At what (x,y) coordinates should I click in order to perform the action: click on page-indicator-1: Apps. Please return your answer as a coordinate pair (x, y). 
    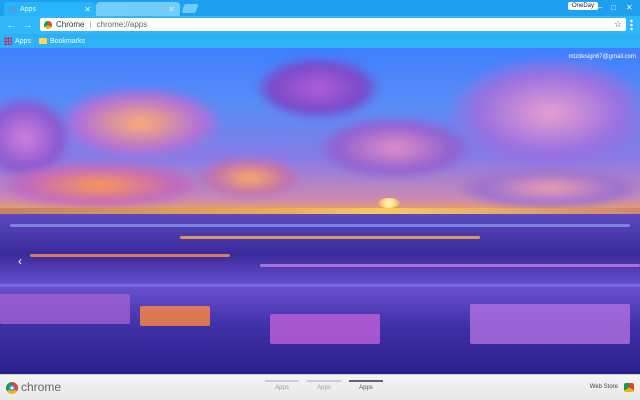
    Looking at the image, I should click on (282, 385).